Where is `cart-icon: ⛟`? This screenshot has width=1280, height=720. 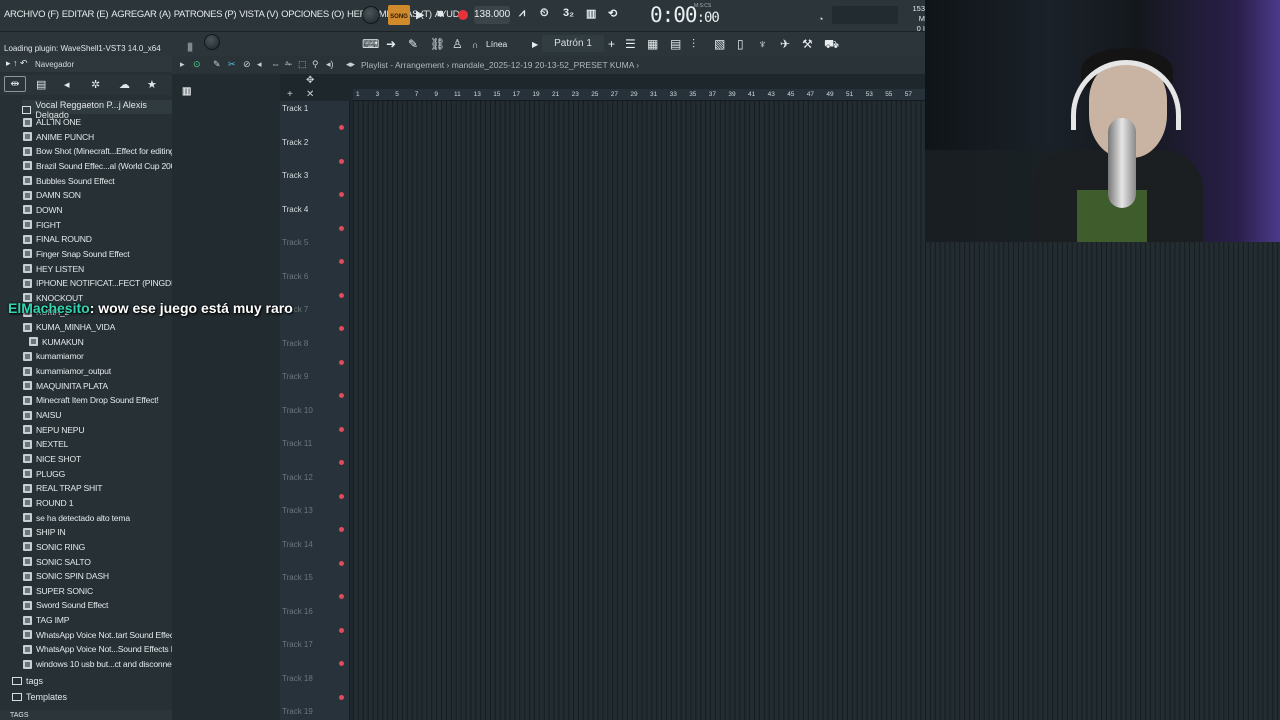
cart-icon: ⛟ is located at coordinates (831, 45).